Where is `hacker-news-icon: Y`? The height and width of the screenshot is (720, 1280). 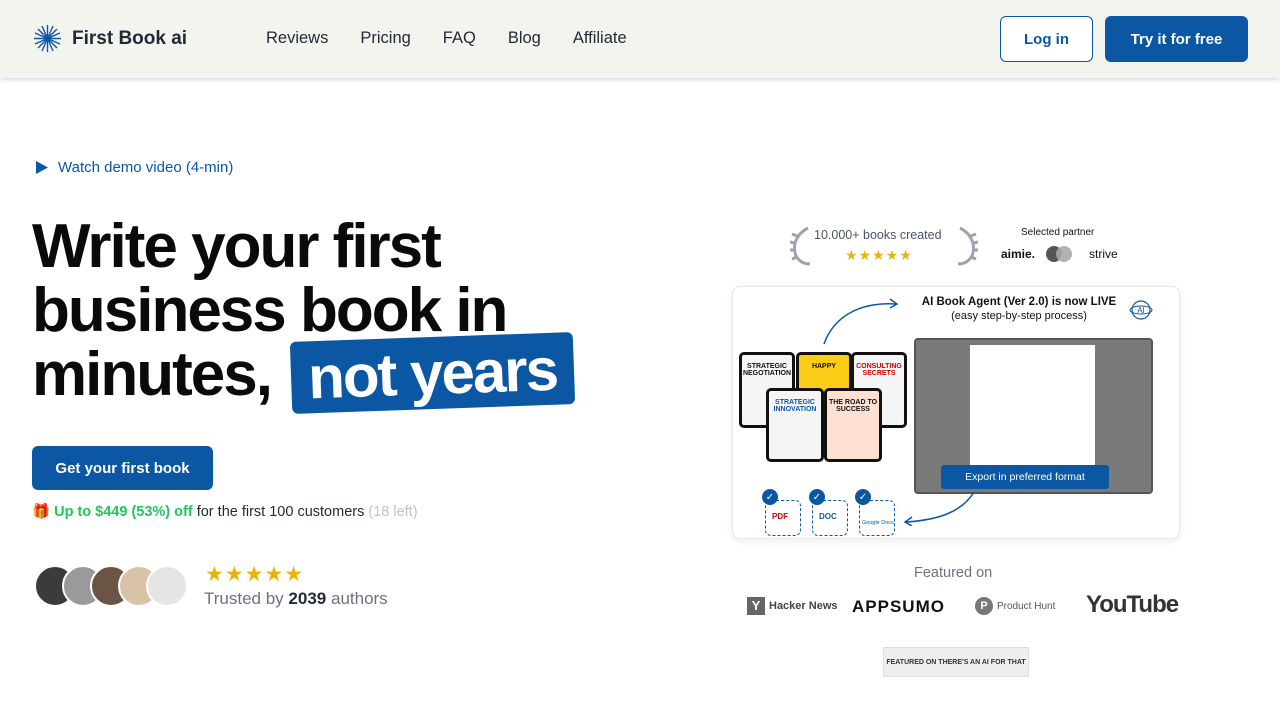 hacker-news-icon: Y is located at coordinates (756, 606).